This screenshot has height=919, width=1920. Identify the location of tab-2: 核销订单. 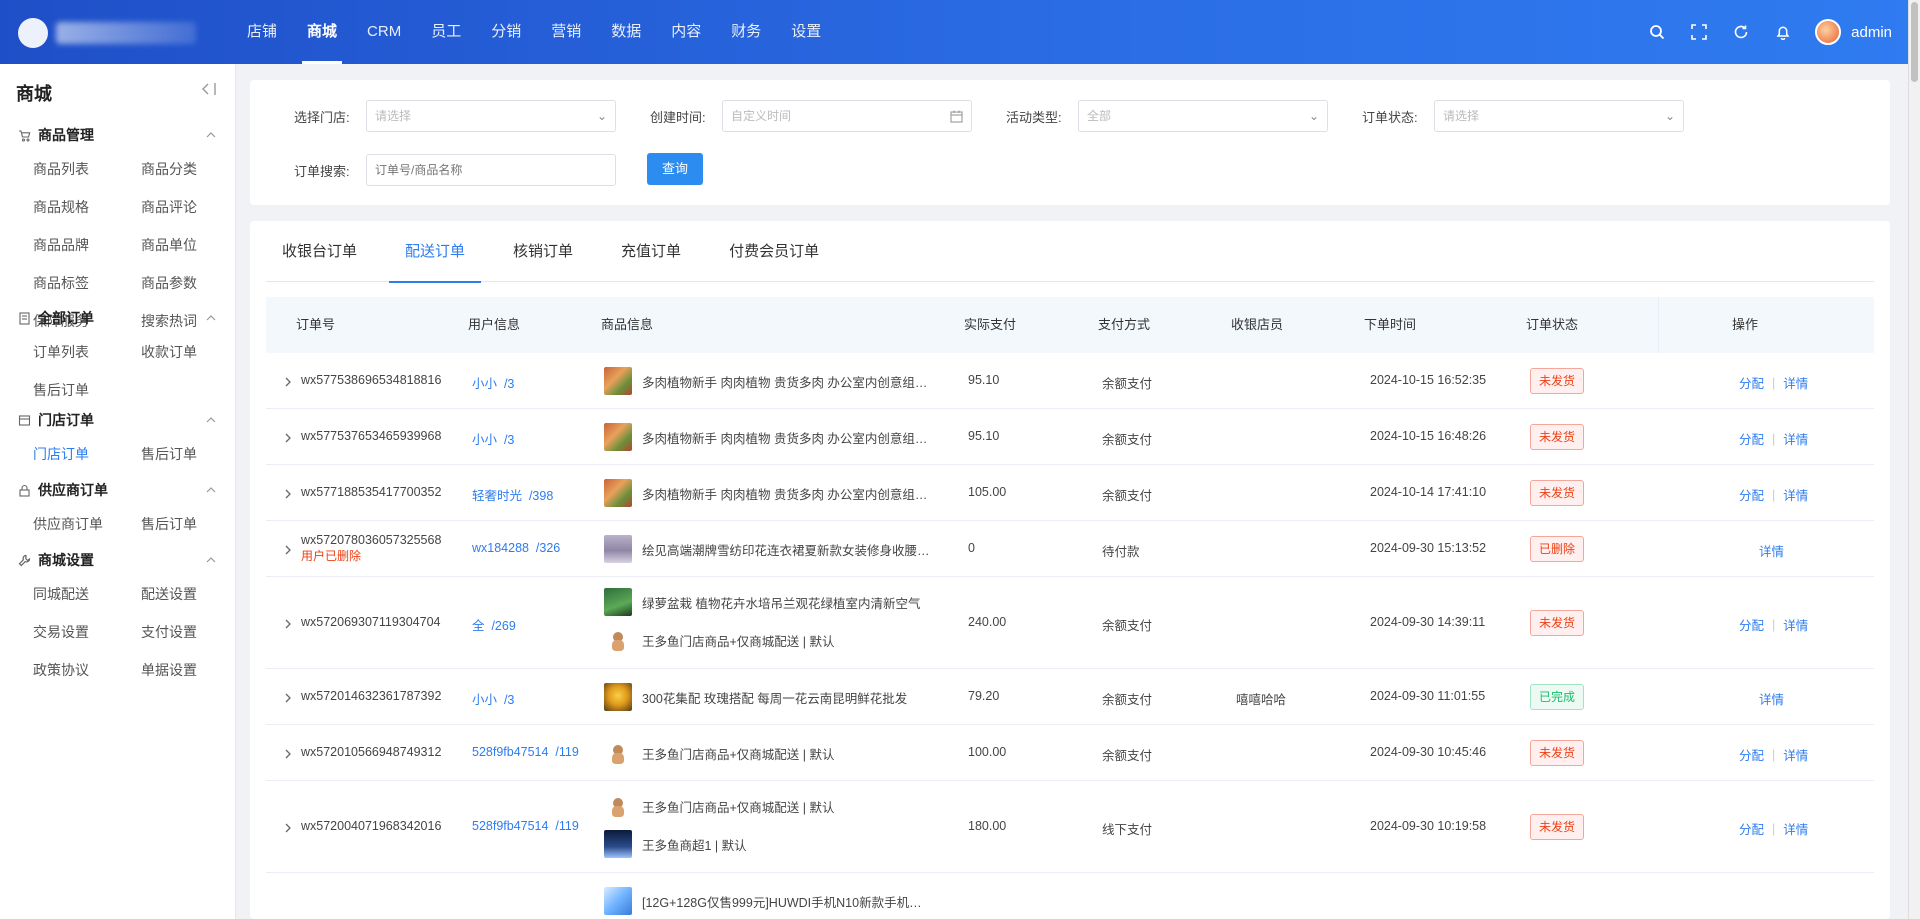
(543, 251).